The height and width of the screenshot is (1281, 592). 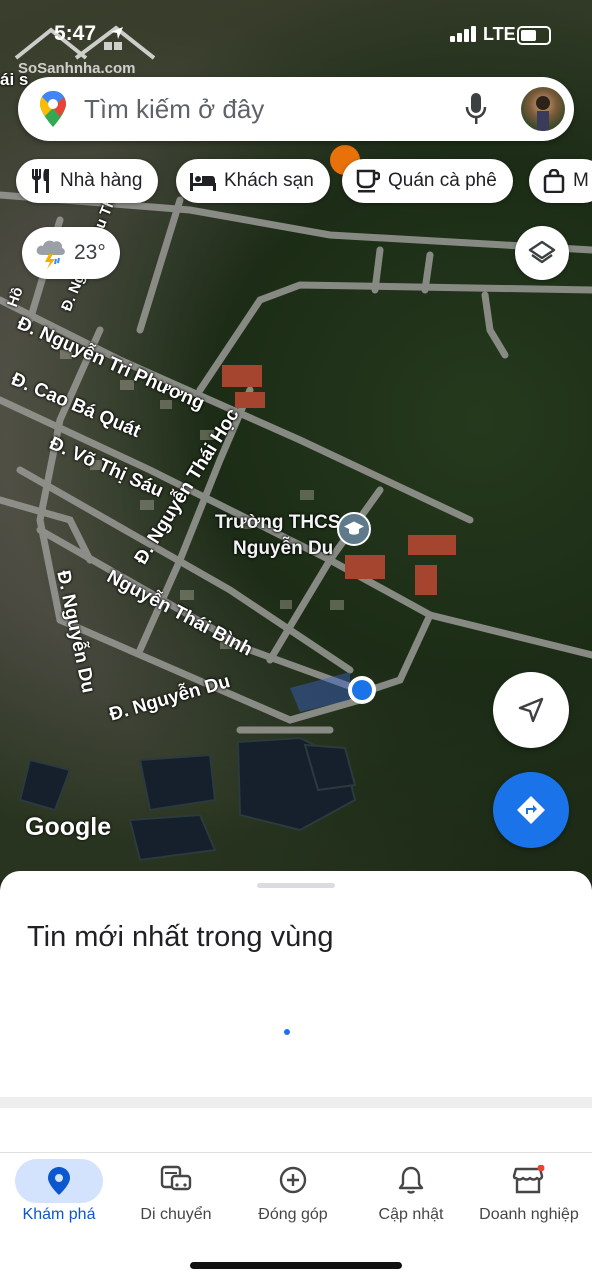 I want to click on loading-spinner, so click(x=287, y=1032).